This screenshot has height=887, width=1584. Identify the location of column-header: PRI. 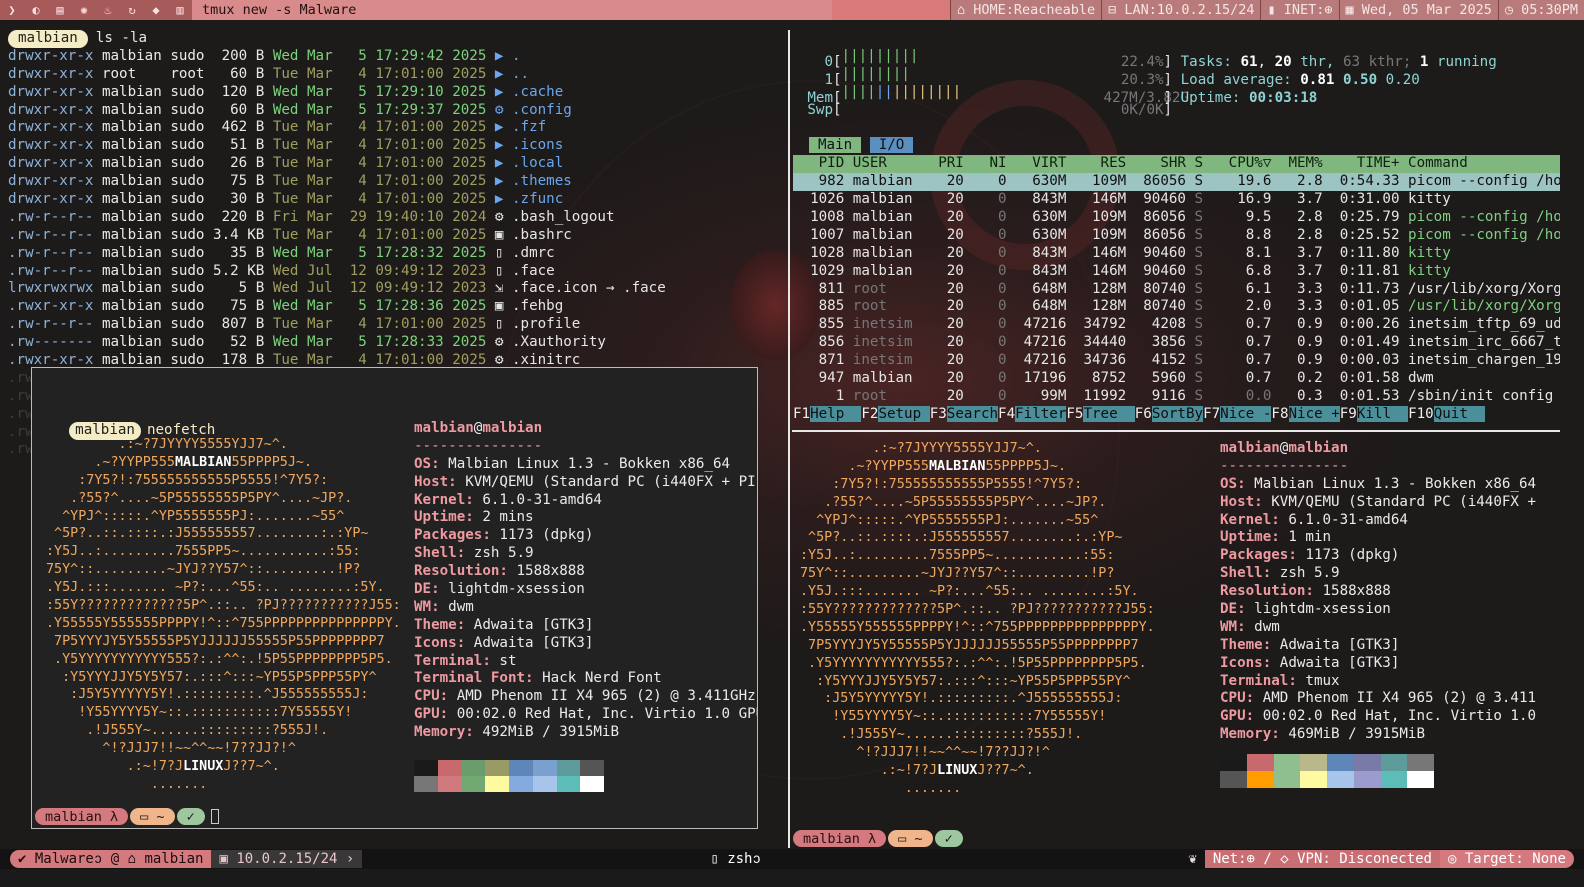
(951, 163).